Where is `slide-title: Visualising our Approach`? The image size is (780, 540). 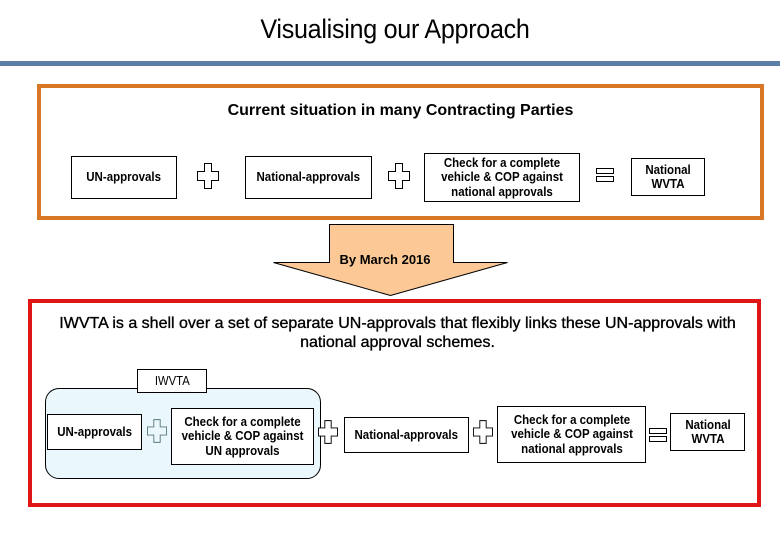 slide-title: Visualising our Approach is located at coordinates (395, 29).